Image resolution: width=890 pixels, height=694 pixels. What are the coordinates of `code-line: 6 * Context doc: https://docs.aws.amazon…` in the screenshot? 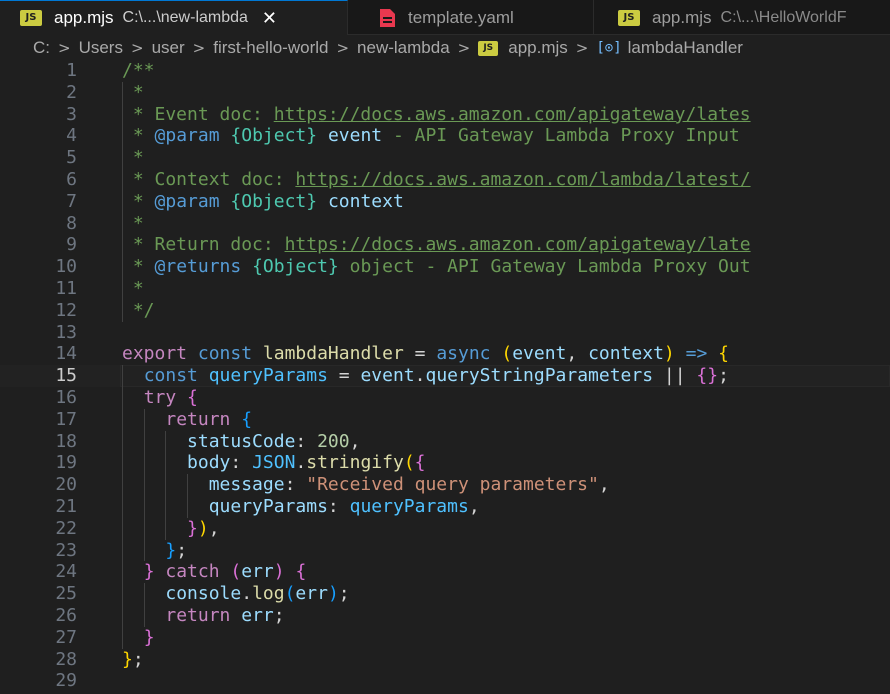 It's located at (445, 179).